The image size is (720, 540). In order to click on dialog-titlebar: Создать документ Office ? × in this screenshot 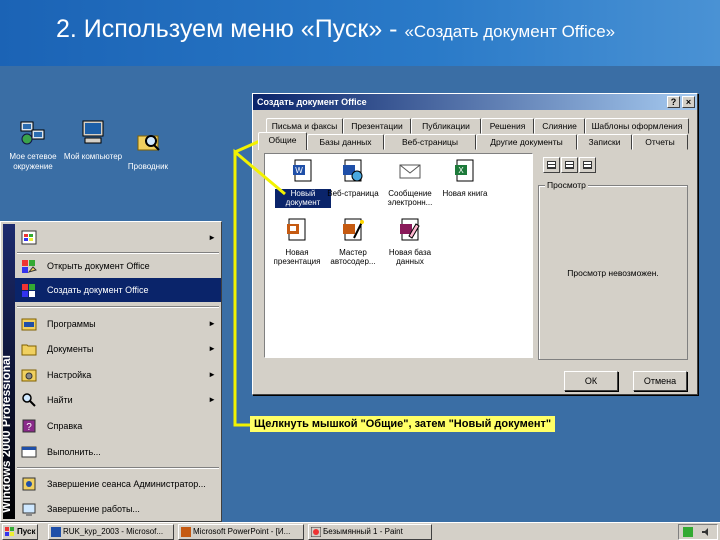, I will do `click(475, 102)`.